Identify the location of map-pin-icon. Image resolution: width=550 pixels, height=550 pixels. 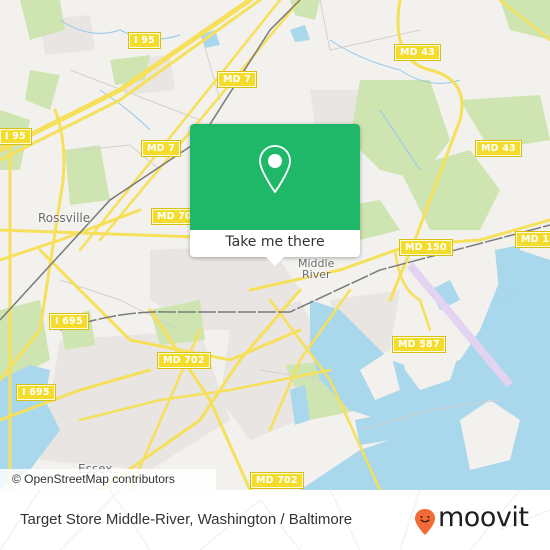
(275, 169).